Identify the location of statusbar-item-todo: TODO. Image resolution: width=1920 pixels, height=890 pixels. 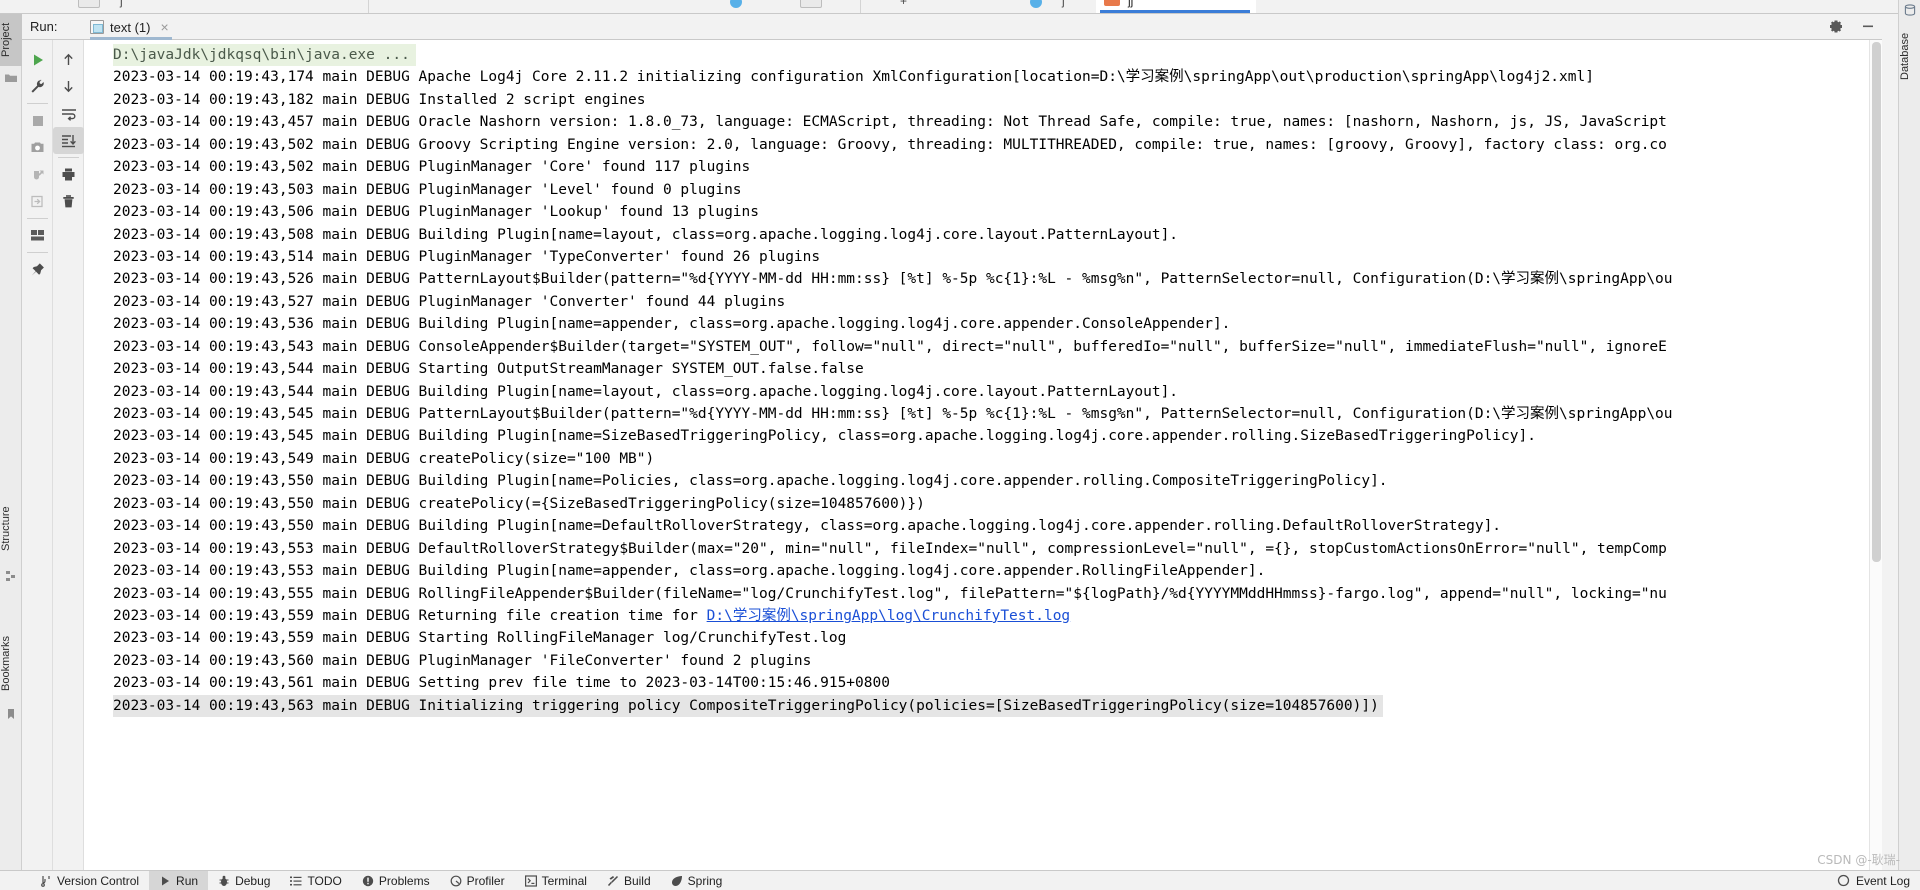
(315, 880).